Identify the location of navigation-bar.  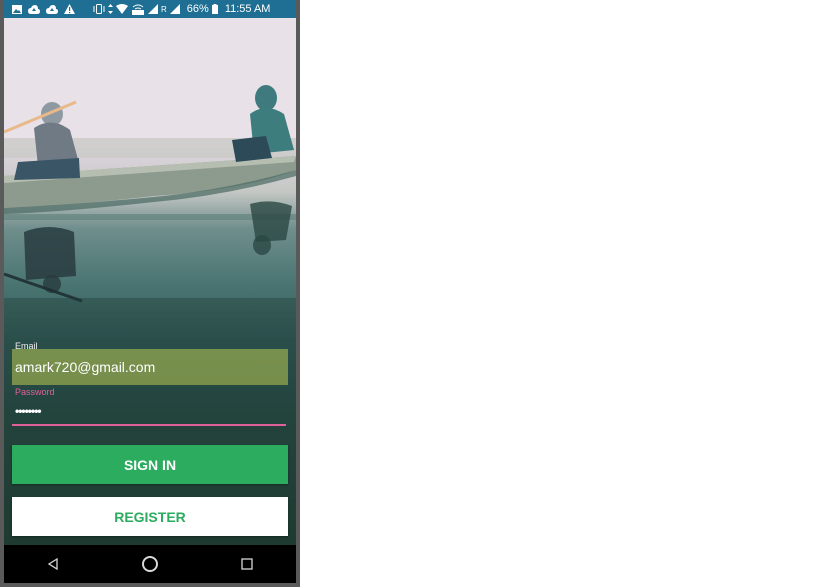
(150, 564).